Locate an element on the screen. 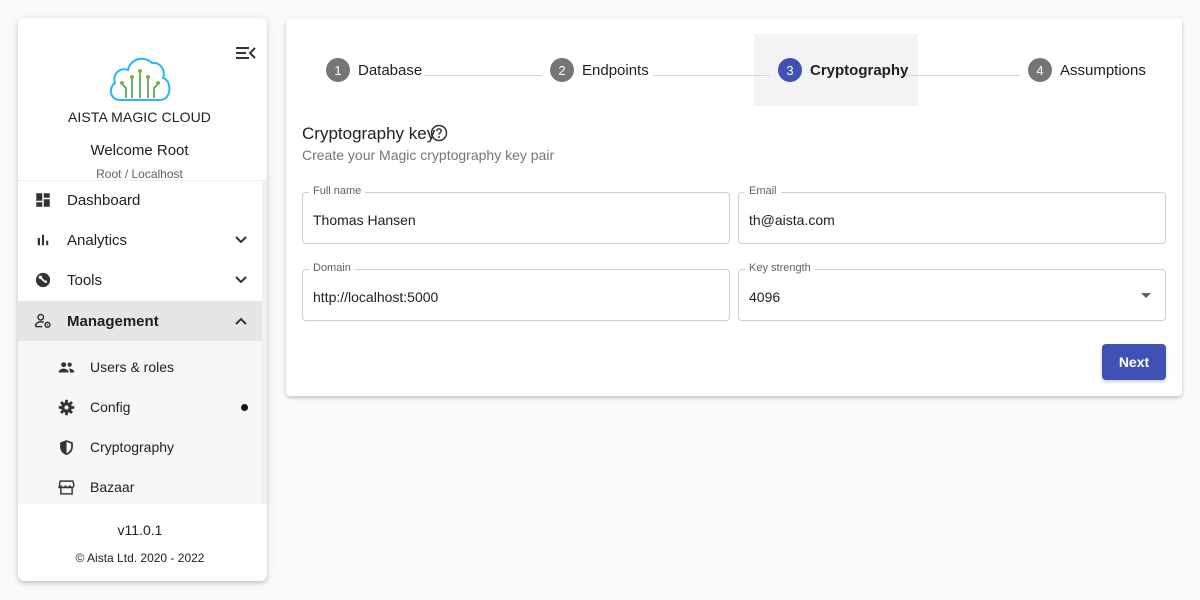 The height and width of the screenshot is (600, 1200). environment-text: Root / Localhost is located at coordinates (139, 174).